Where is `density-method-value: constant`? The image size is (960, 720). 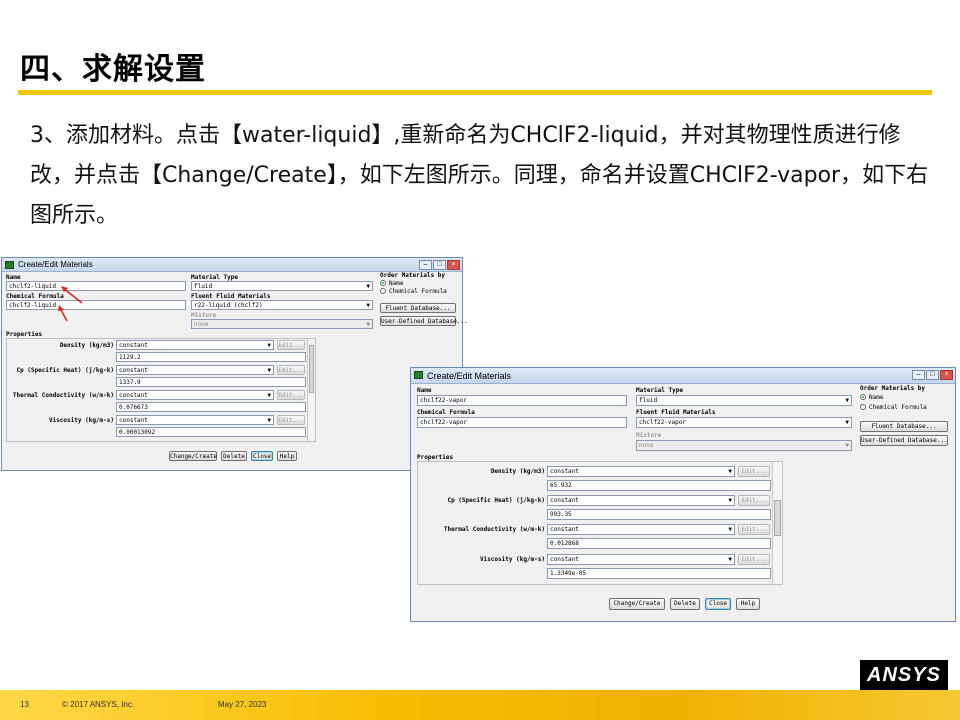 density-method-value: constant is located at coordinates (133, 345).